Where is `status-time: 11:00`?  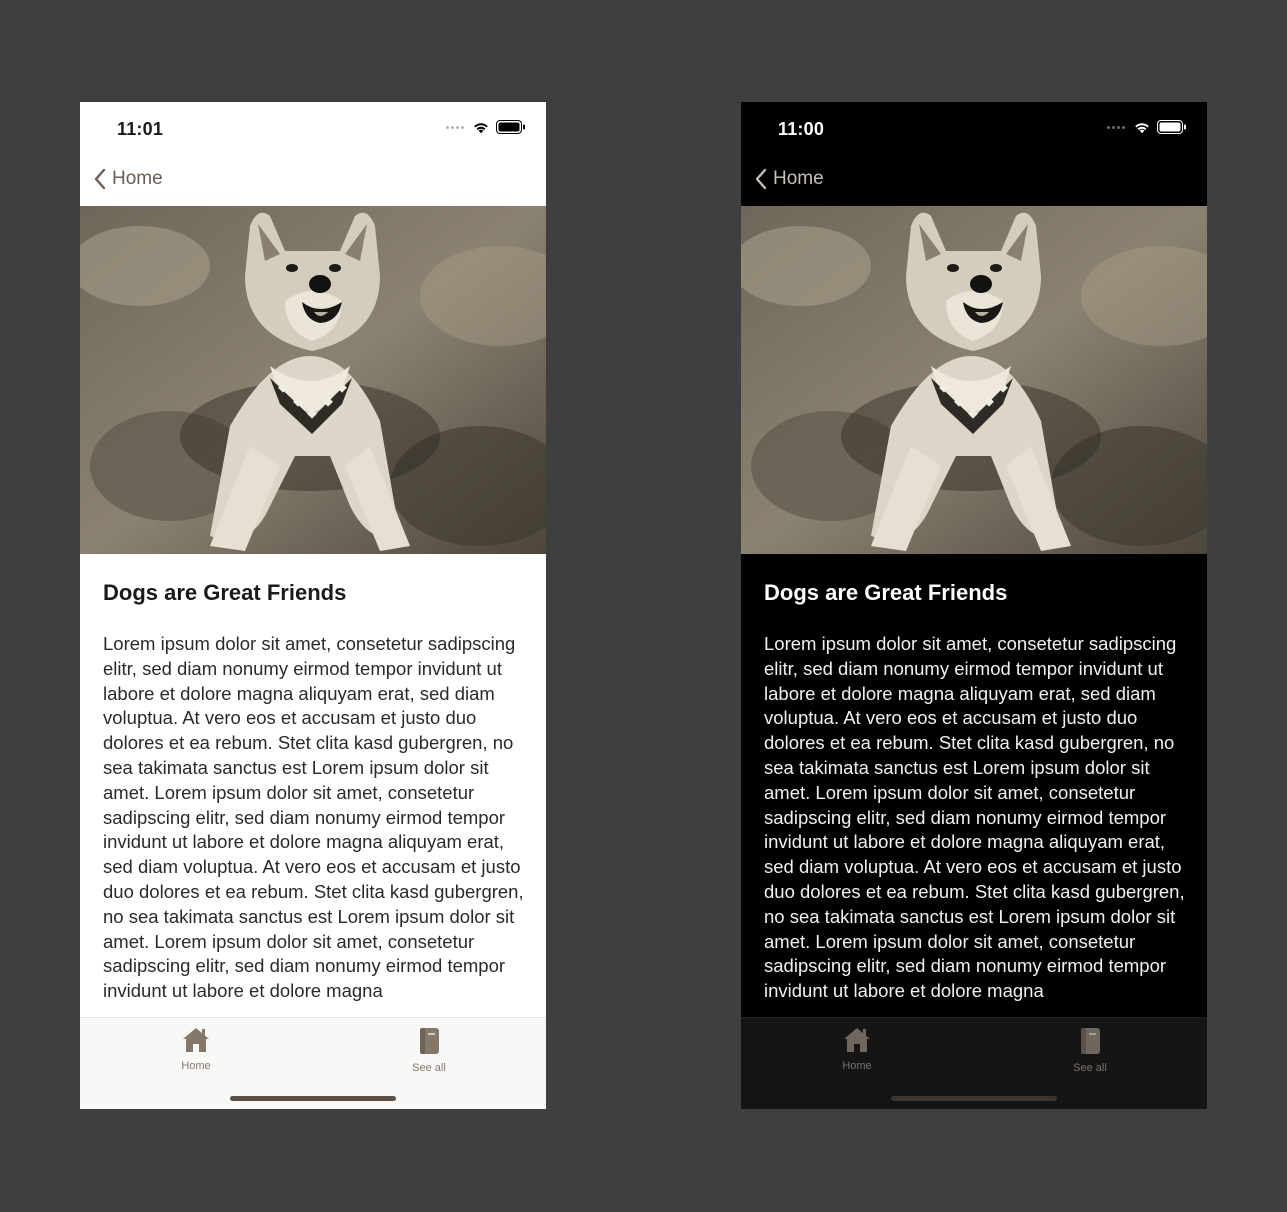
status-time: 11:00 is located at coordinates (801, 129).